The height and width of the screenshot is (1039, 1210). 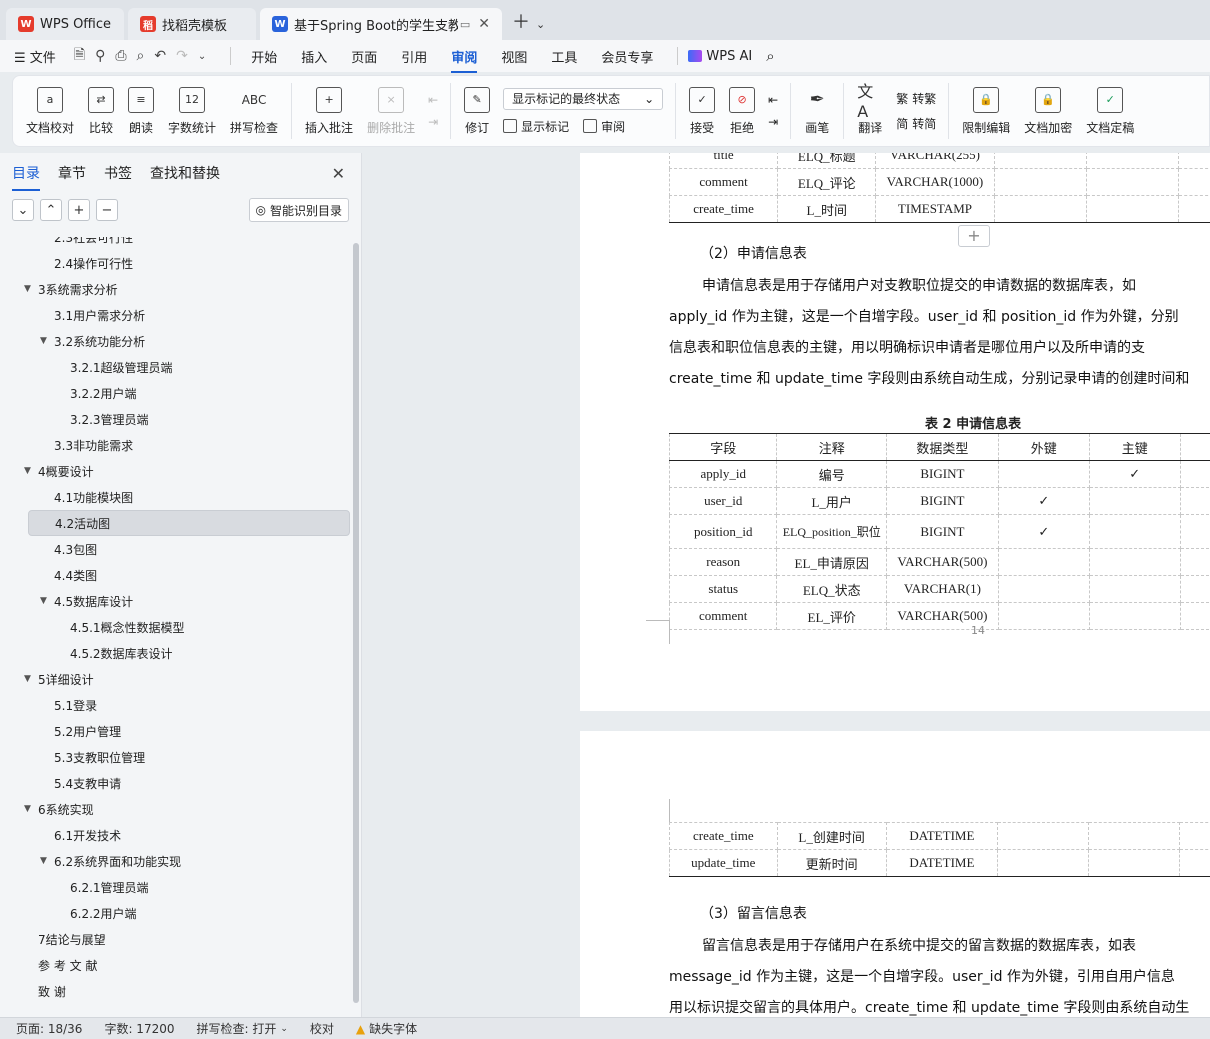 I want to click on to-traditional-button: 繁转繁, so click(x=916, y=98).